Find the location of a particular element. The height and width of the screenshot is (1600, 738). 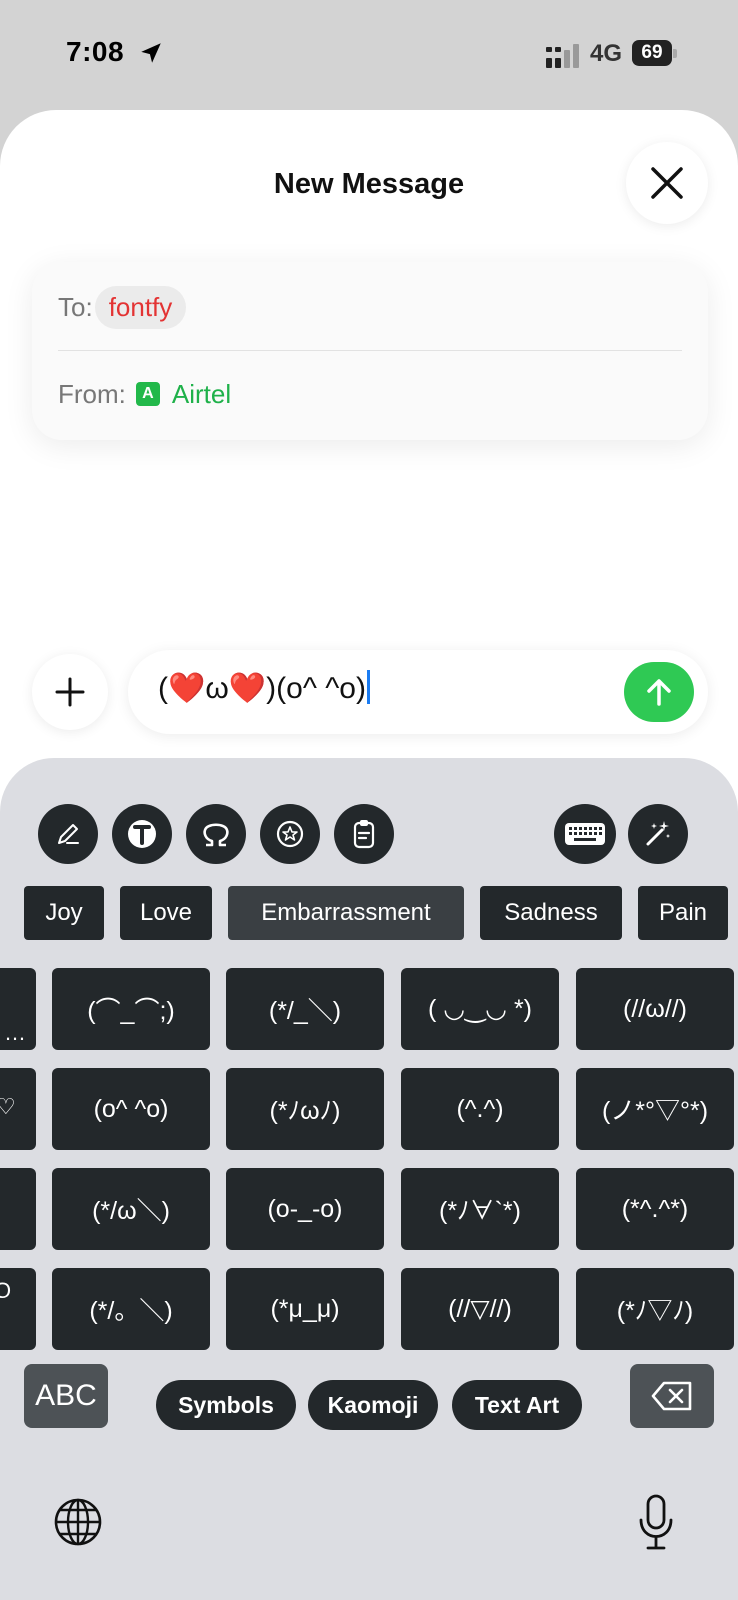

category-sadness: Sadness is located at coordinates (551, 913).